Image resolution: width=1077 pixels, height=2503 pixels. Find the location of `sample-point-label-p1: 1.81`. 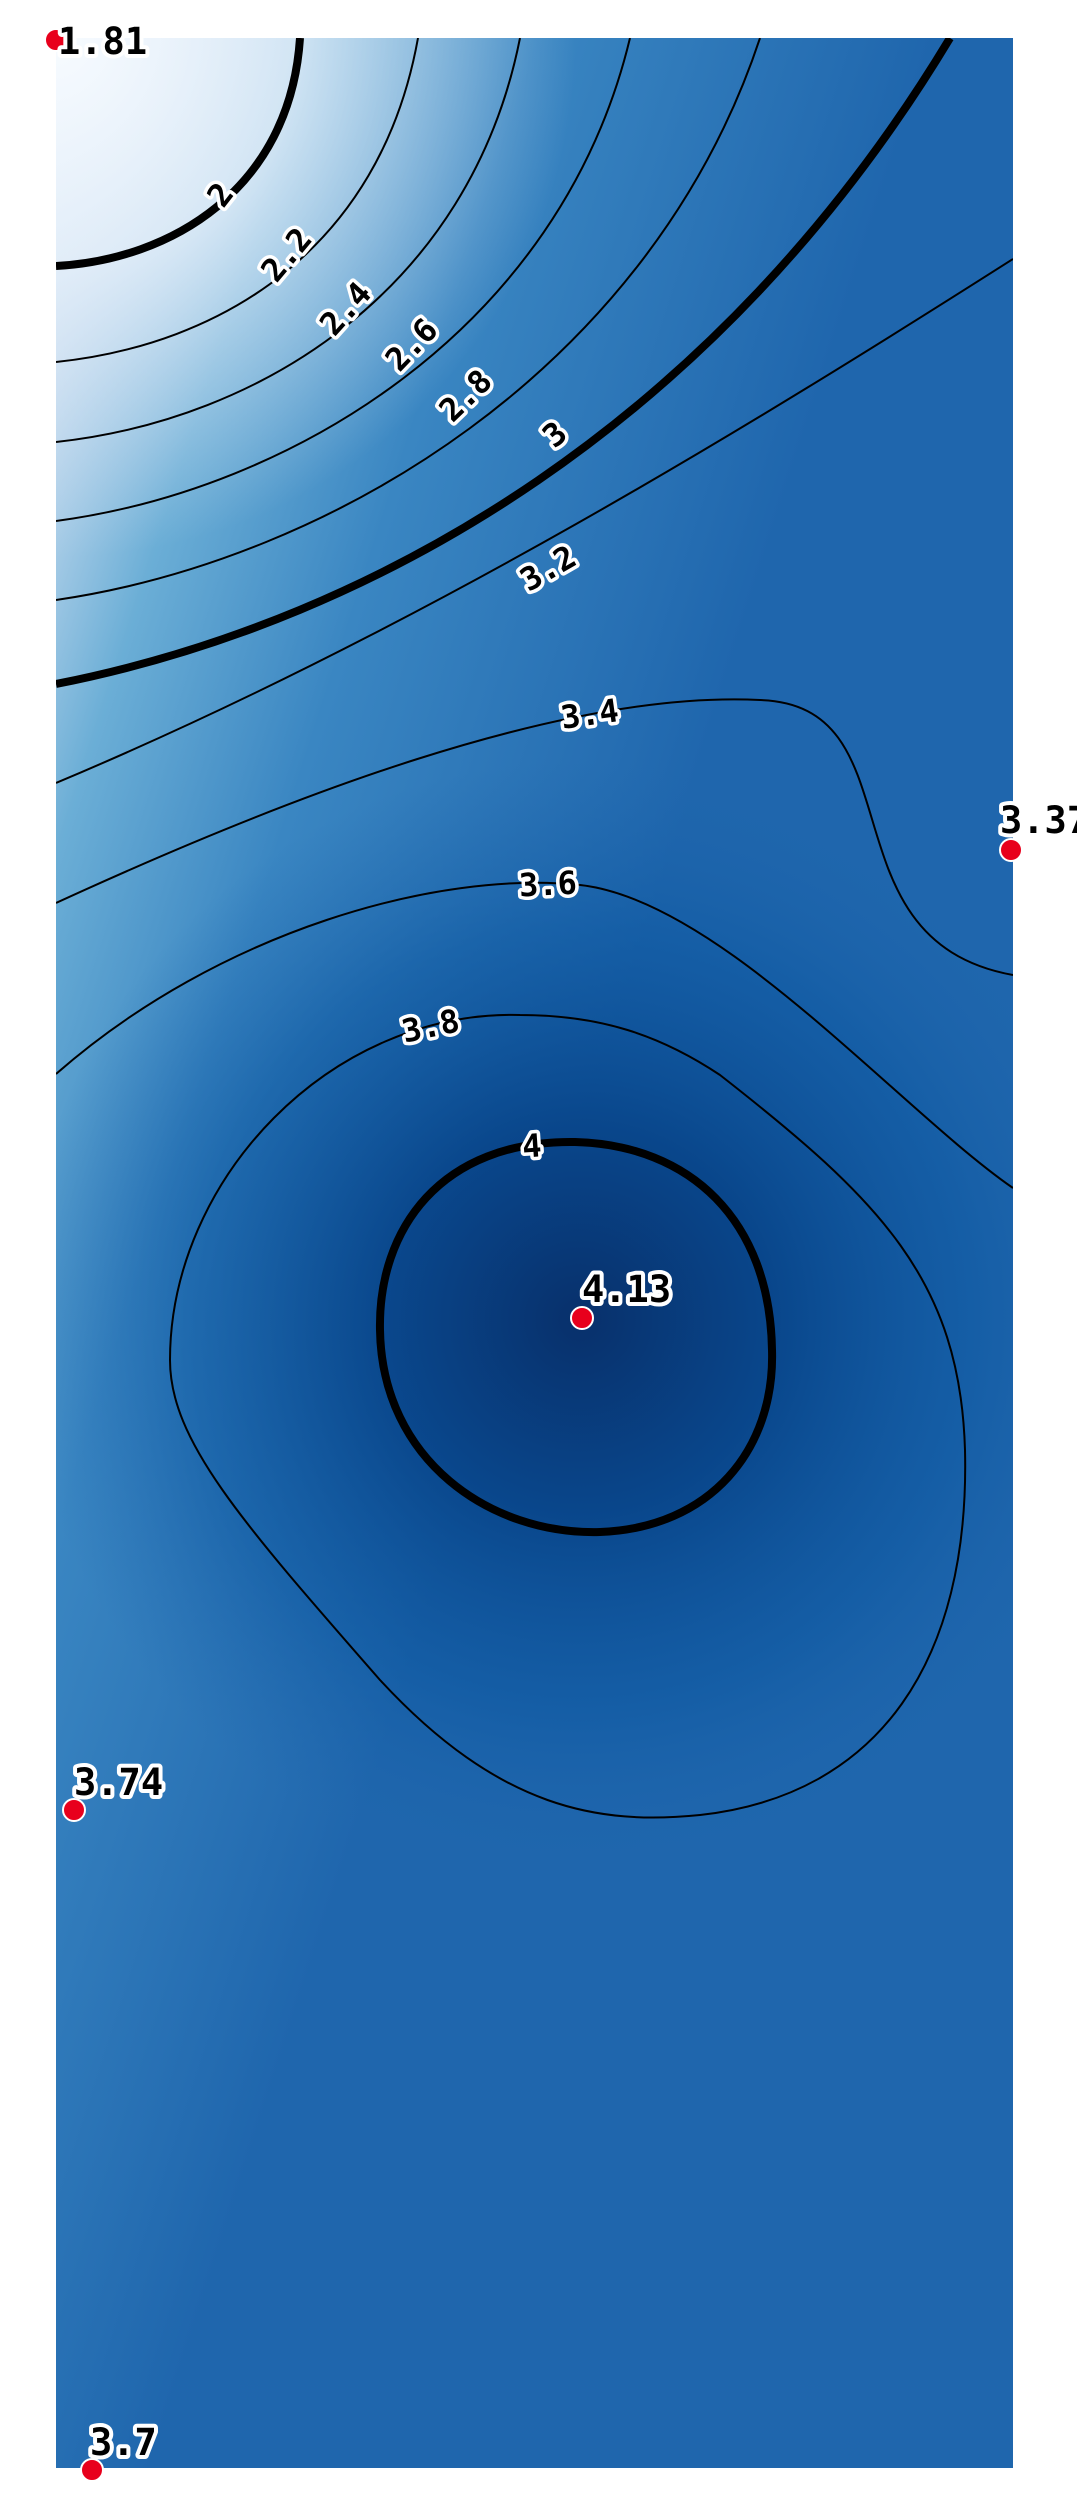

sample-point-label-p1: 1.81 is located at coordinates (102, 41).